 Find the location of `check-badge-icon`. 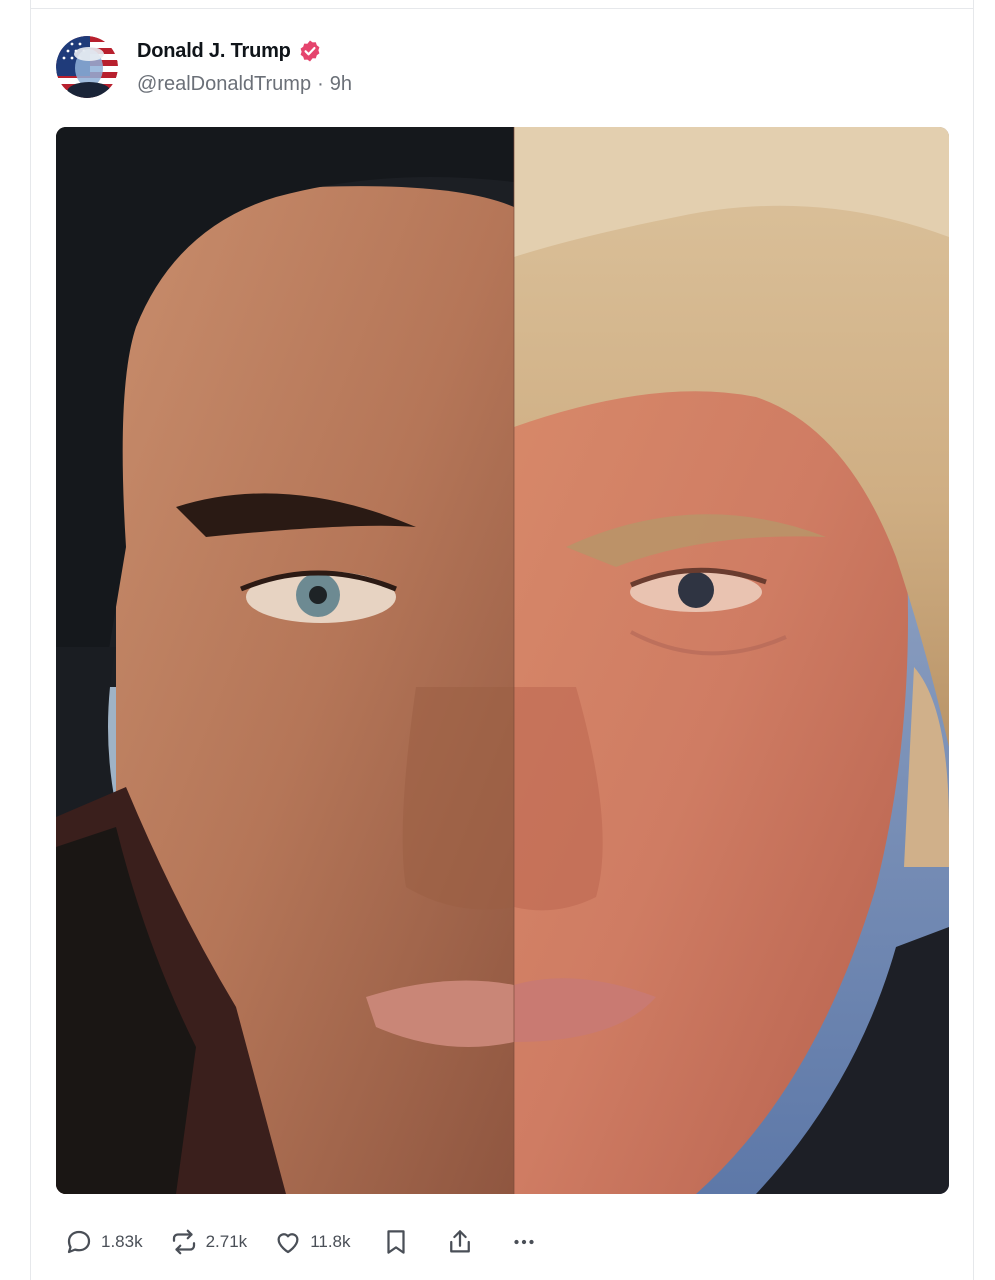

check-badge-icon is located at coordinates (310, 51).